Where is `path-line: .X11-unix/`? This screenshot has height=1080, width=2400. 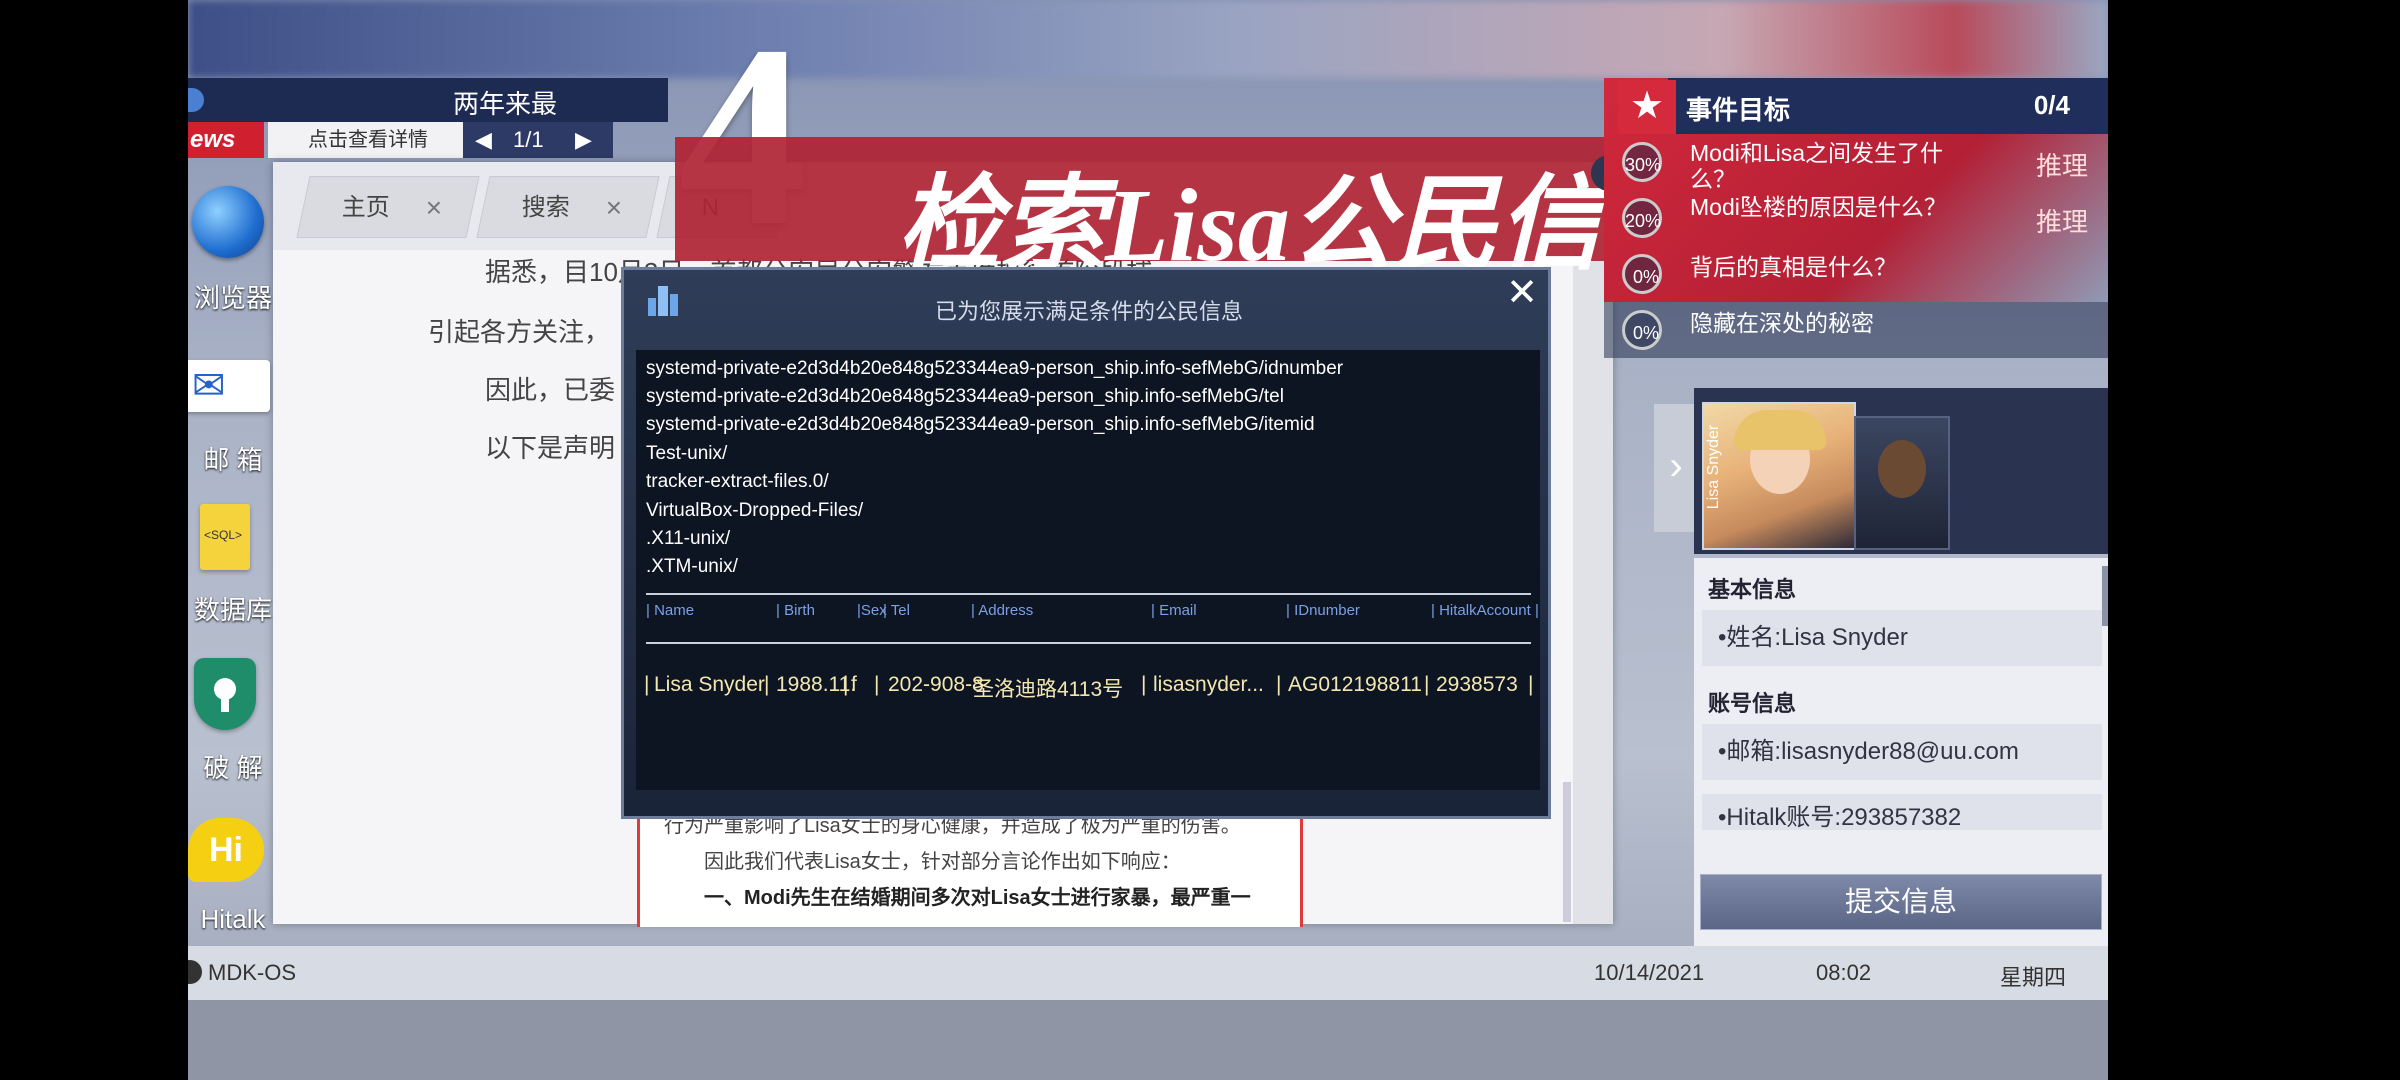
path-line: .X11-unix/ is located at coordinates (688, 538).